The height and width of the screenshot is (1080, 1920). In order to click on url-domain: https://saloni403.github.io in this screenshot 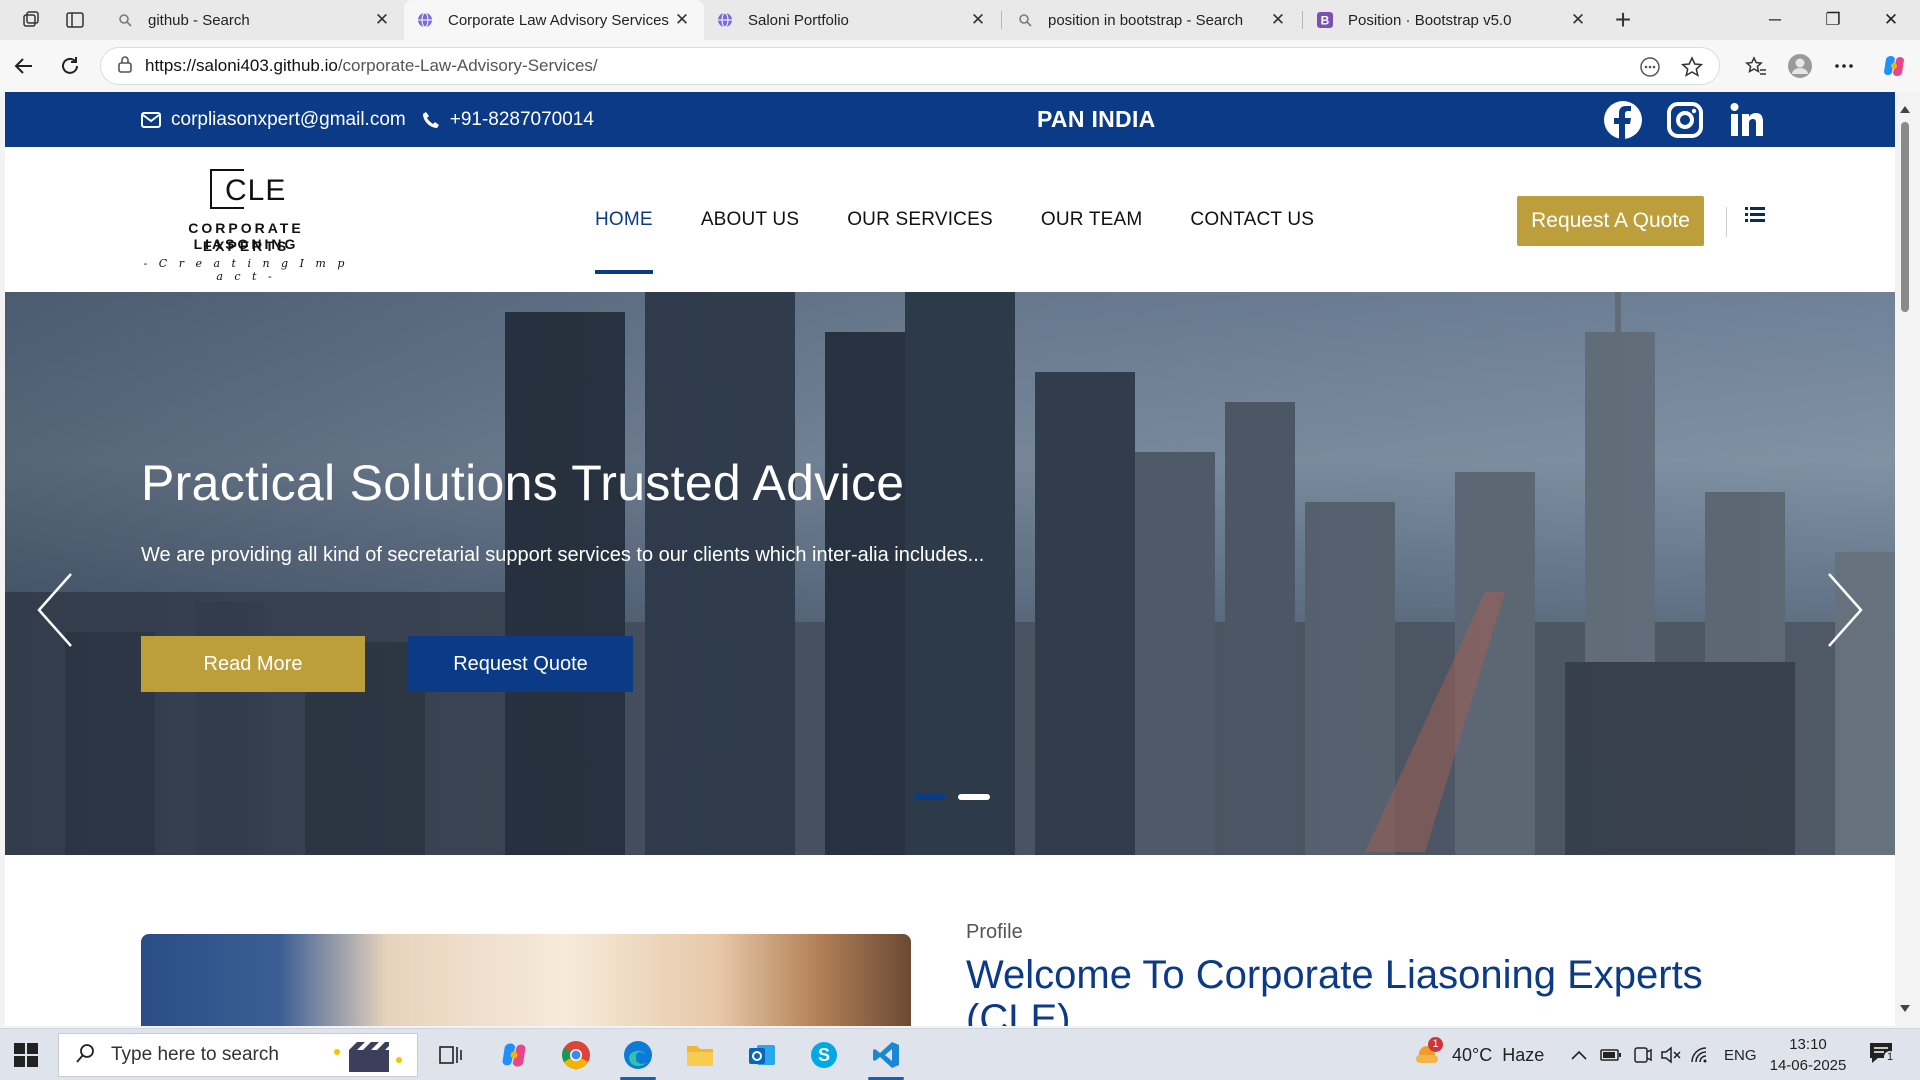, I will do `click(241, 65)`.